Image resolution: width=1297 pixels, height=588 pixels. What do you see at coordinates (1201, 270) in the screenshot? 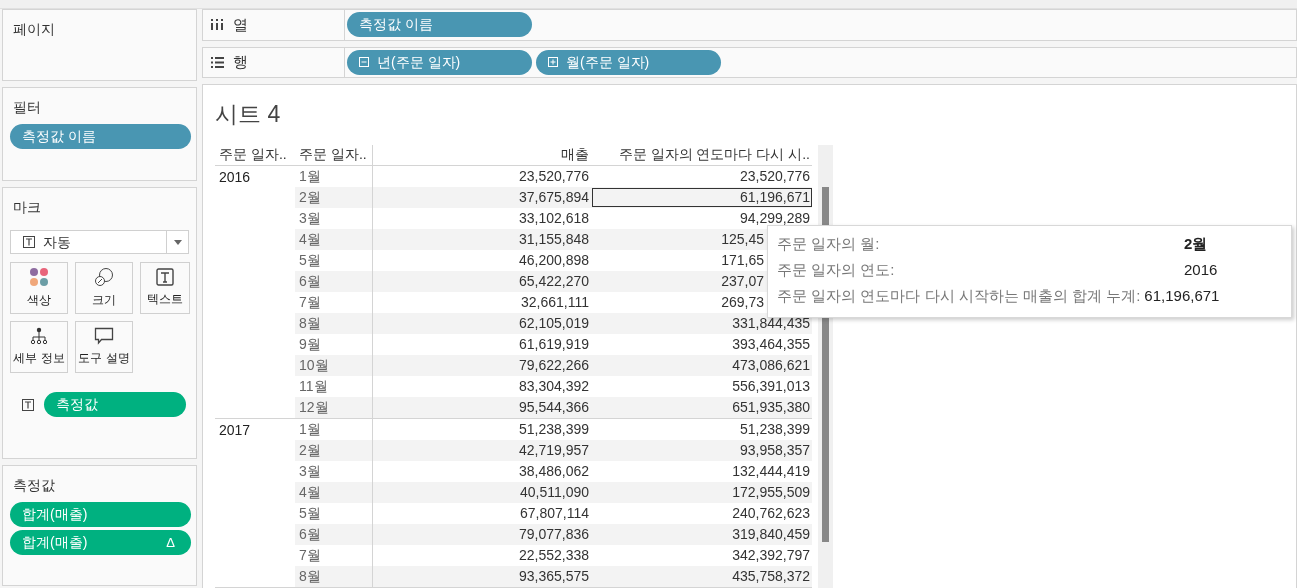
I see `tooltip-value: 2016` at bounding box center [1201, 270].